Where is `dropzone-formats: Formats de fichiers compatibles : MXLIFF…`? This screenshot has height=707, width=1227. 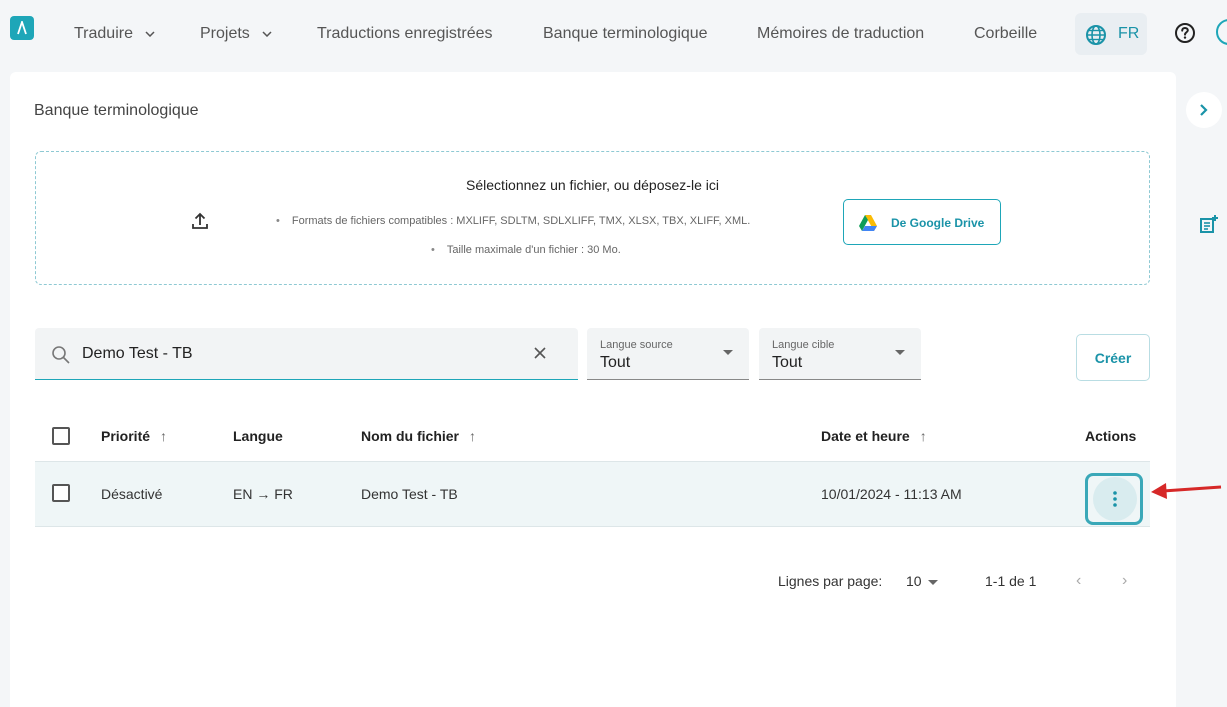 dropzone-formats: Formats de fichiers compatibles : MXLIFF… is located at coordinates (513, 221).